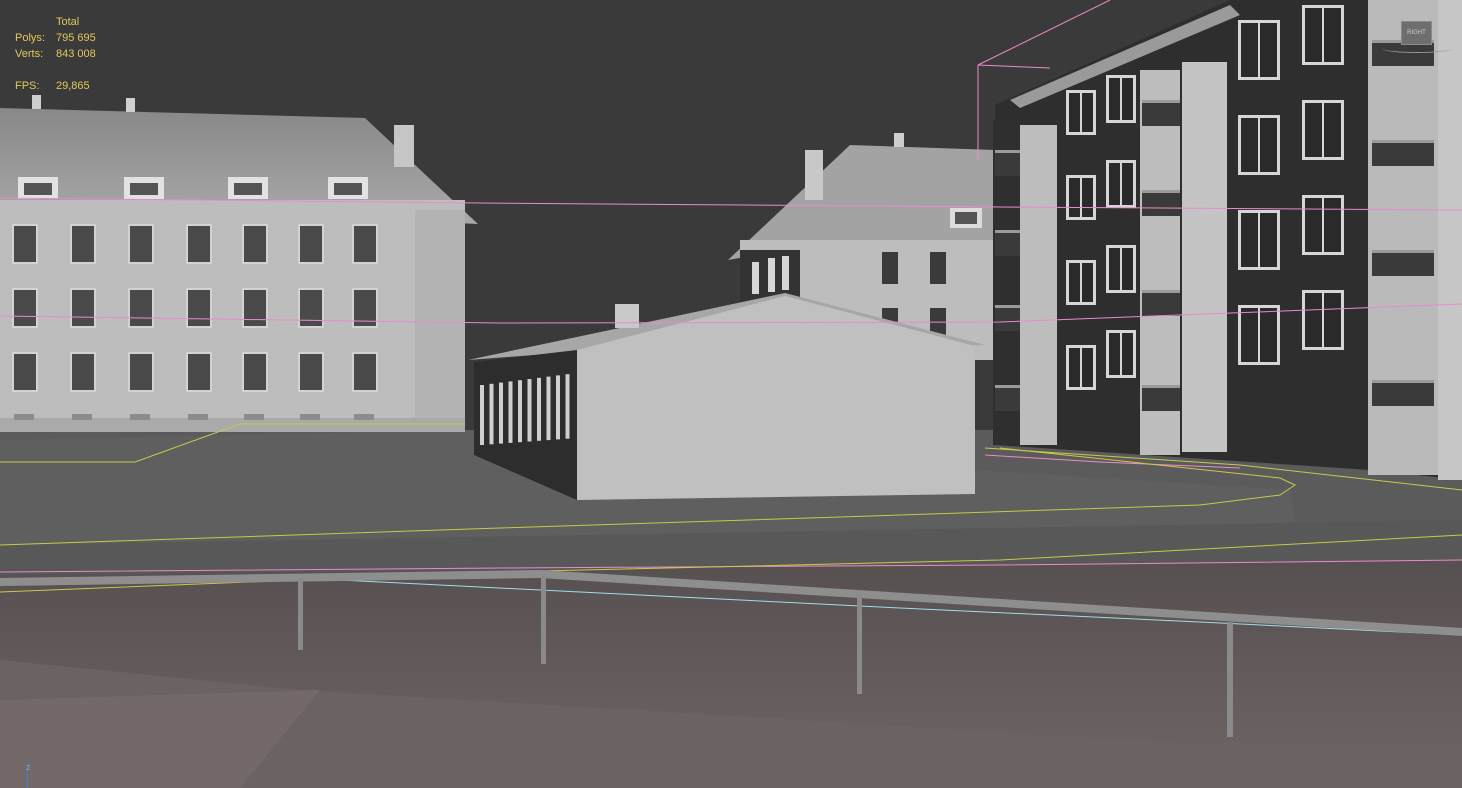 Image resolution: width=1462 pixels, height=788 pixels. Describe the element at coordinates (68, 22) in the screenshot. I see `stats-header: Total` at that location.